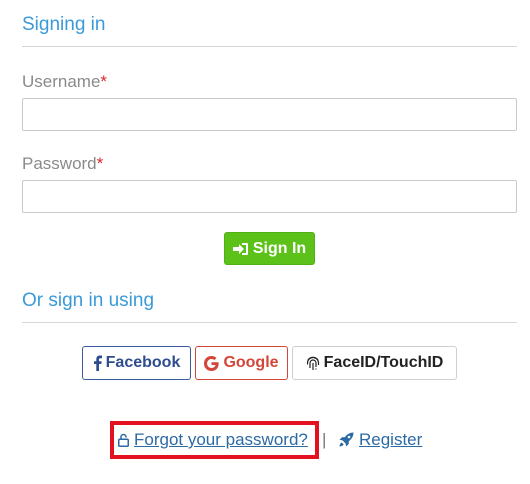 Image resolution: width=530 pixels, height=484 pixels. I want to click on rocket-icon, so click(346, 440).